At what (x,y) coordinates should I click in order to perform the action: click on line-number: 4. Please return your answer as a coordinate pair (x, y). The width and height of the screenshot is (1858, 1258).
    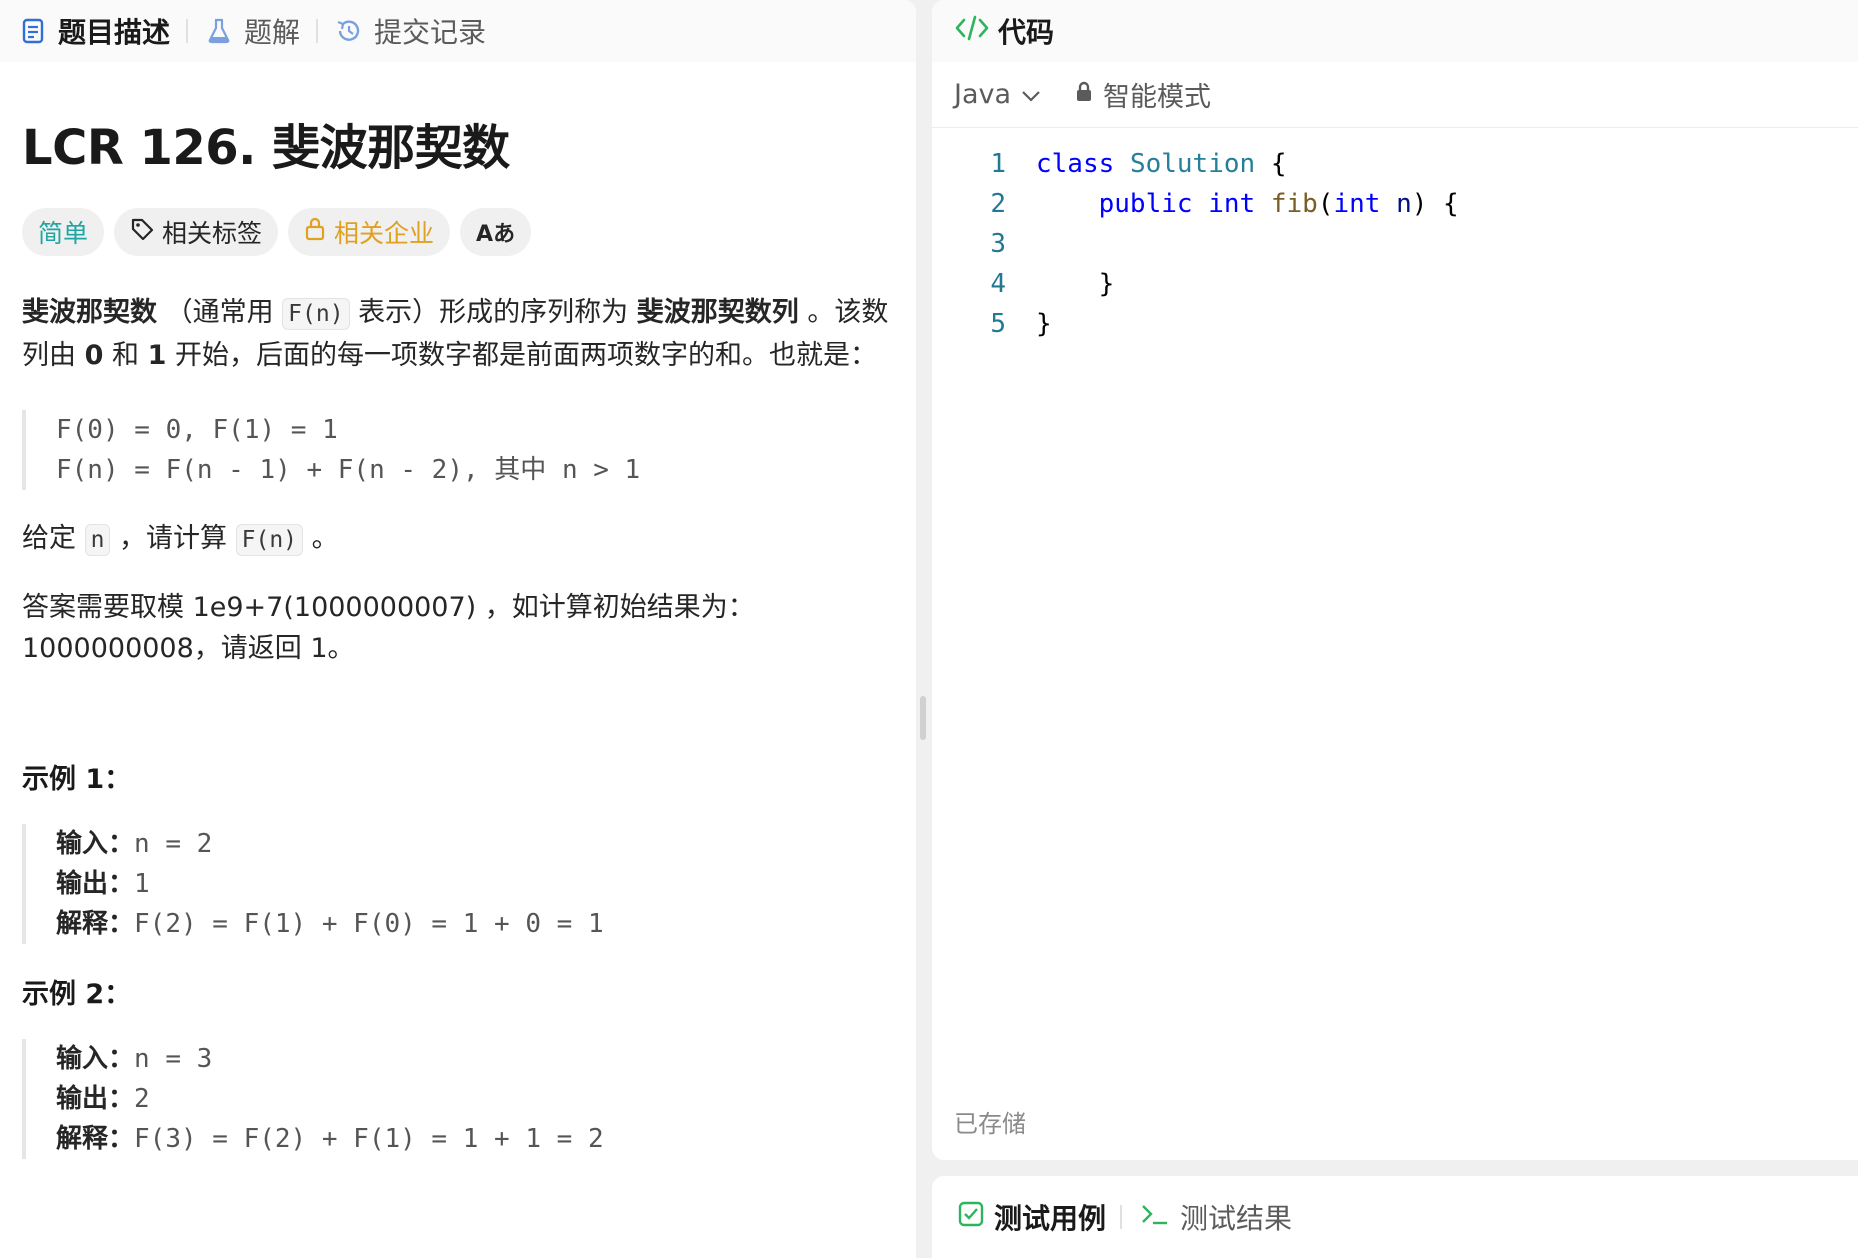
    Looking at the image, I should click on (998, 284).